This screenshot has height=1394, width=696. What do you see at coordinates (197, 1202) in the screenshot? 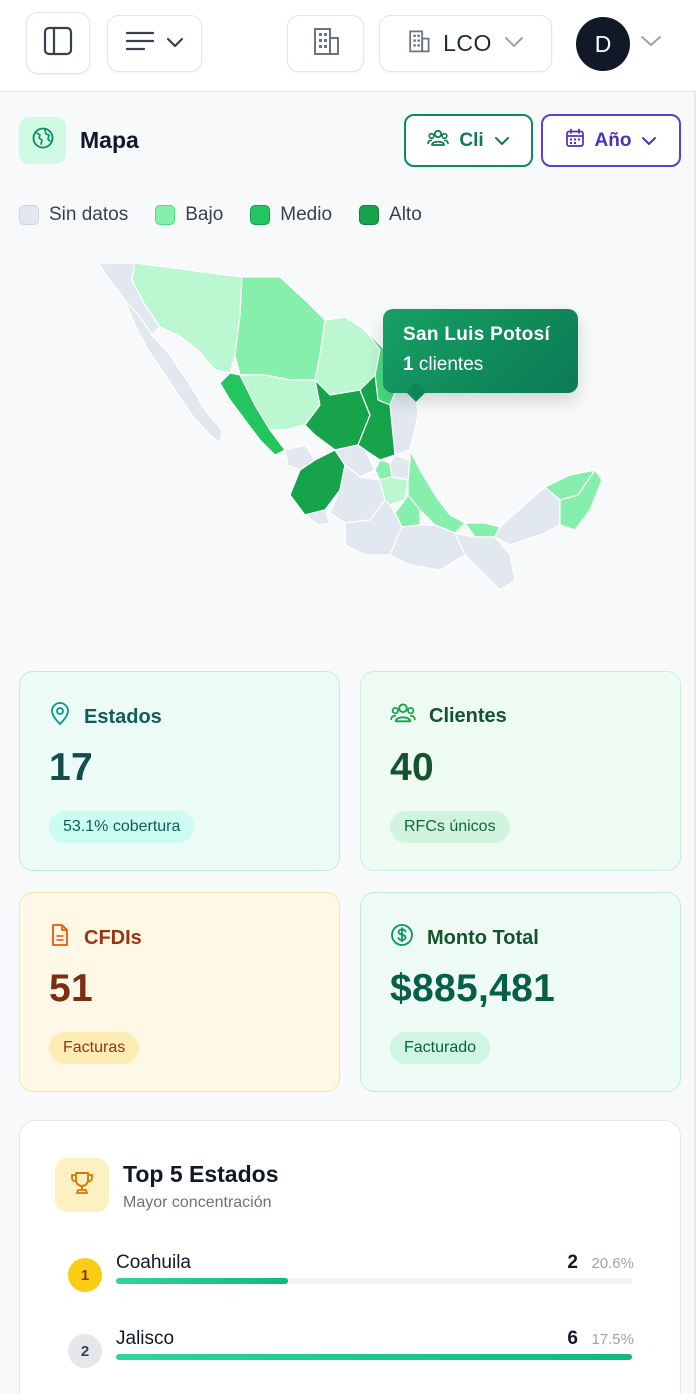
I see `top5-subtitle: Mayor concentración` at bounding box center [197, 1202].